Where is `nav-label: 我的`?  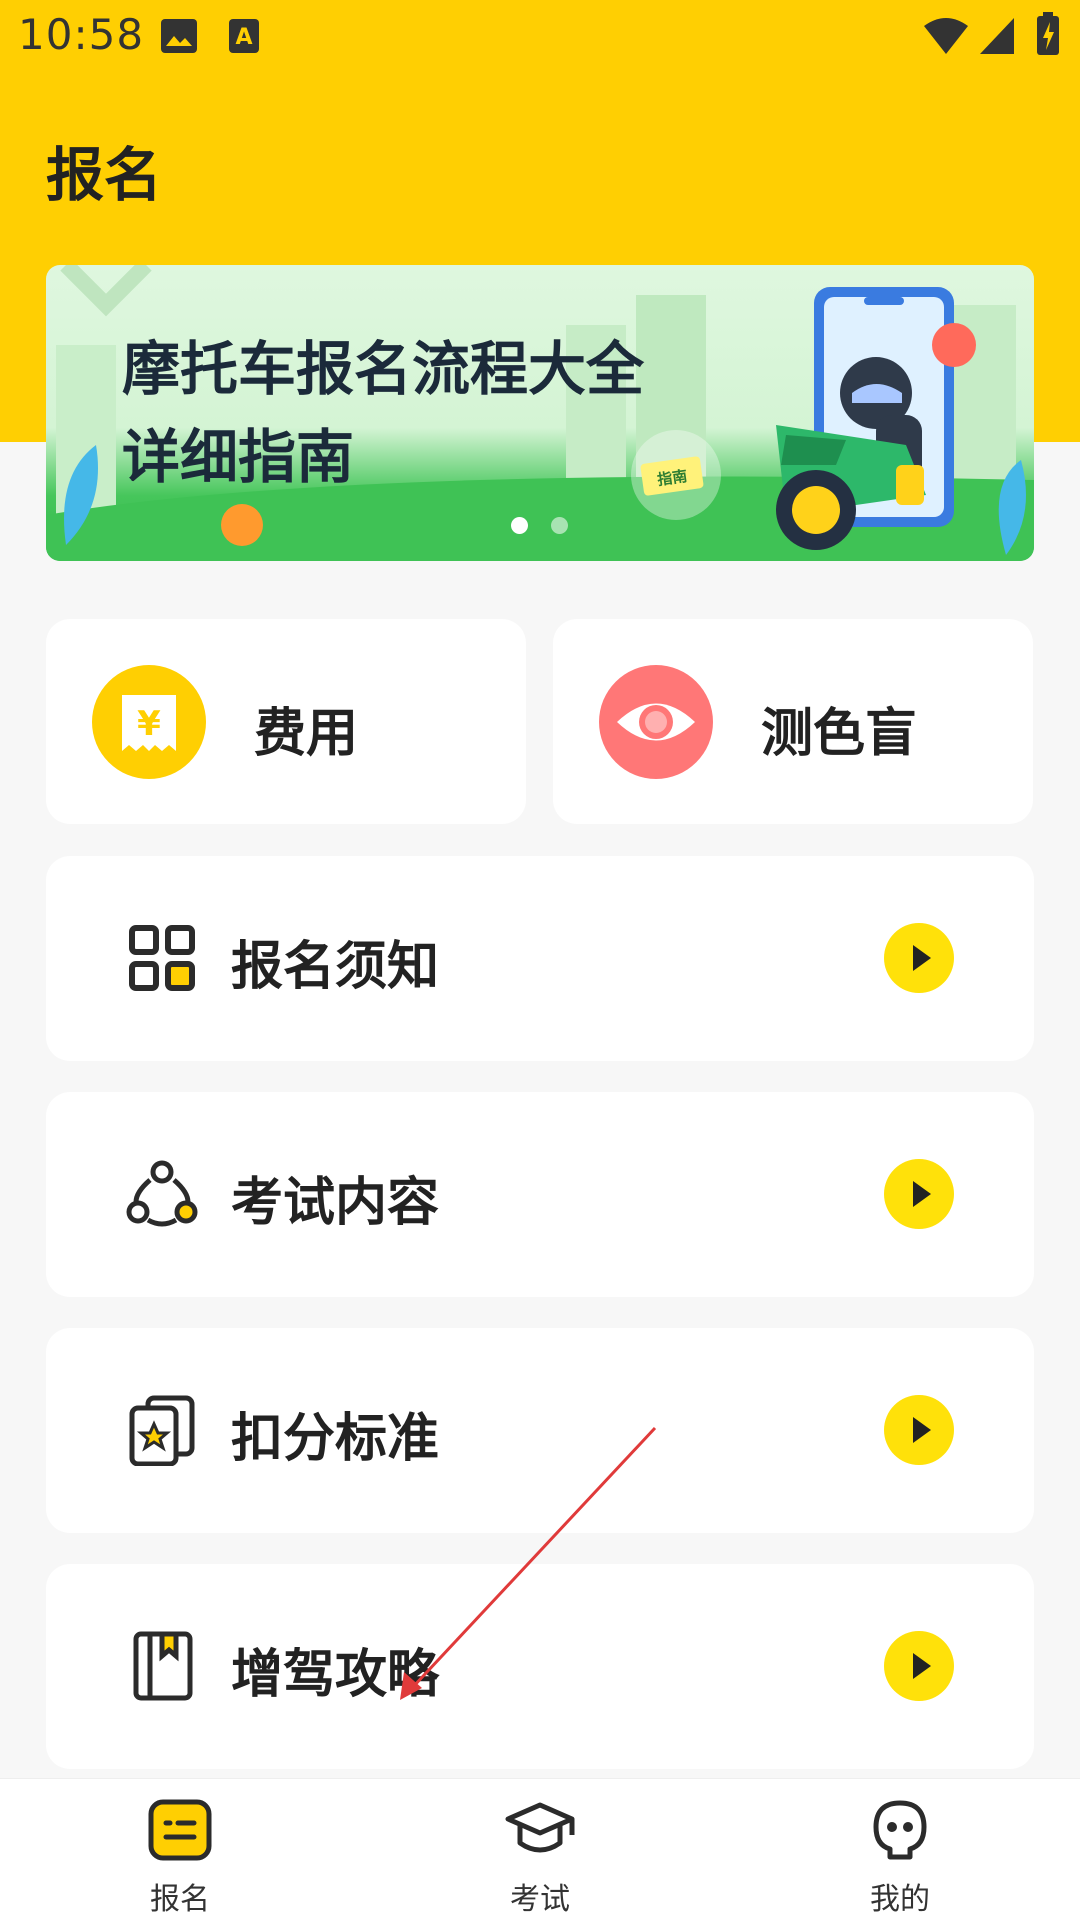 nav-label: 我的 is located at coordinates (900, 1899).